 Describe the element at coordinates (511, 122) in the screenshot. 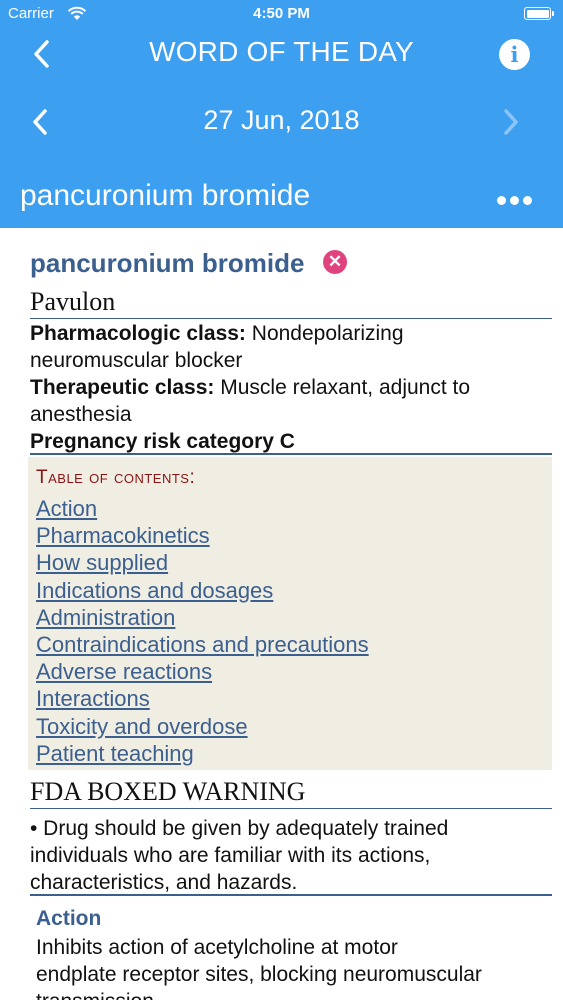

I see `chevron-right-icon` at that location.